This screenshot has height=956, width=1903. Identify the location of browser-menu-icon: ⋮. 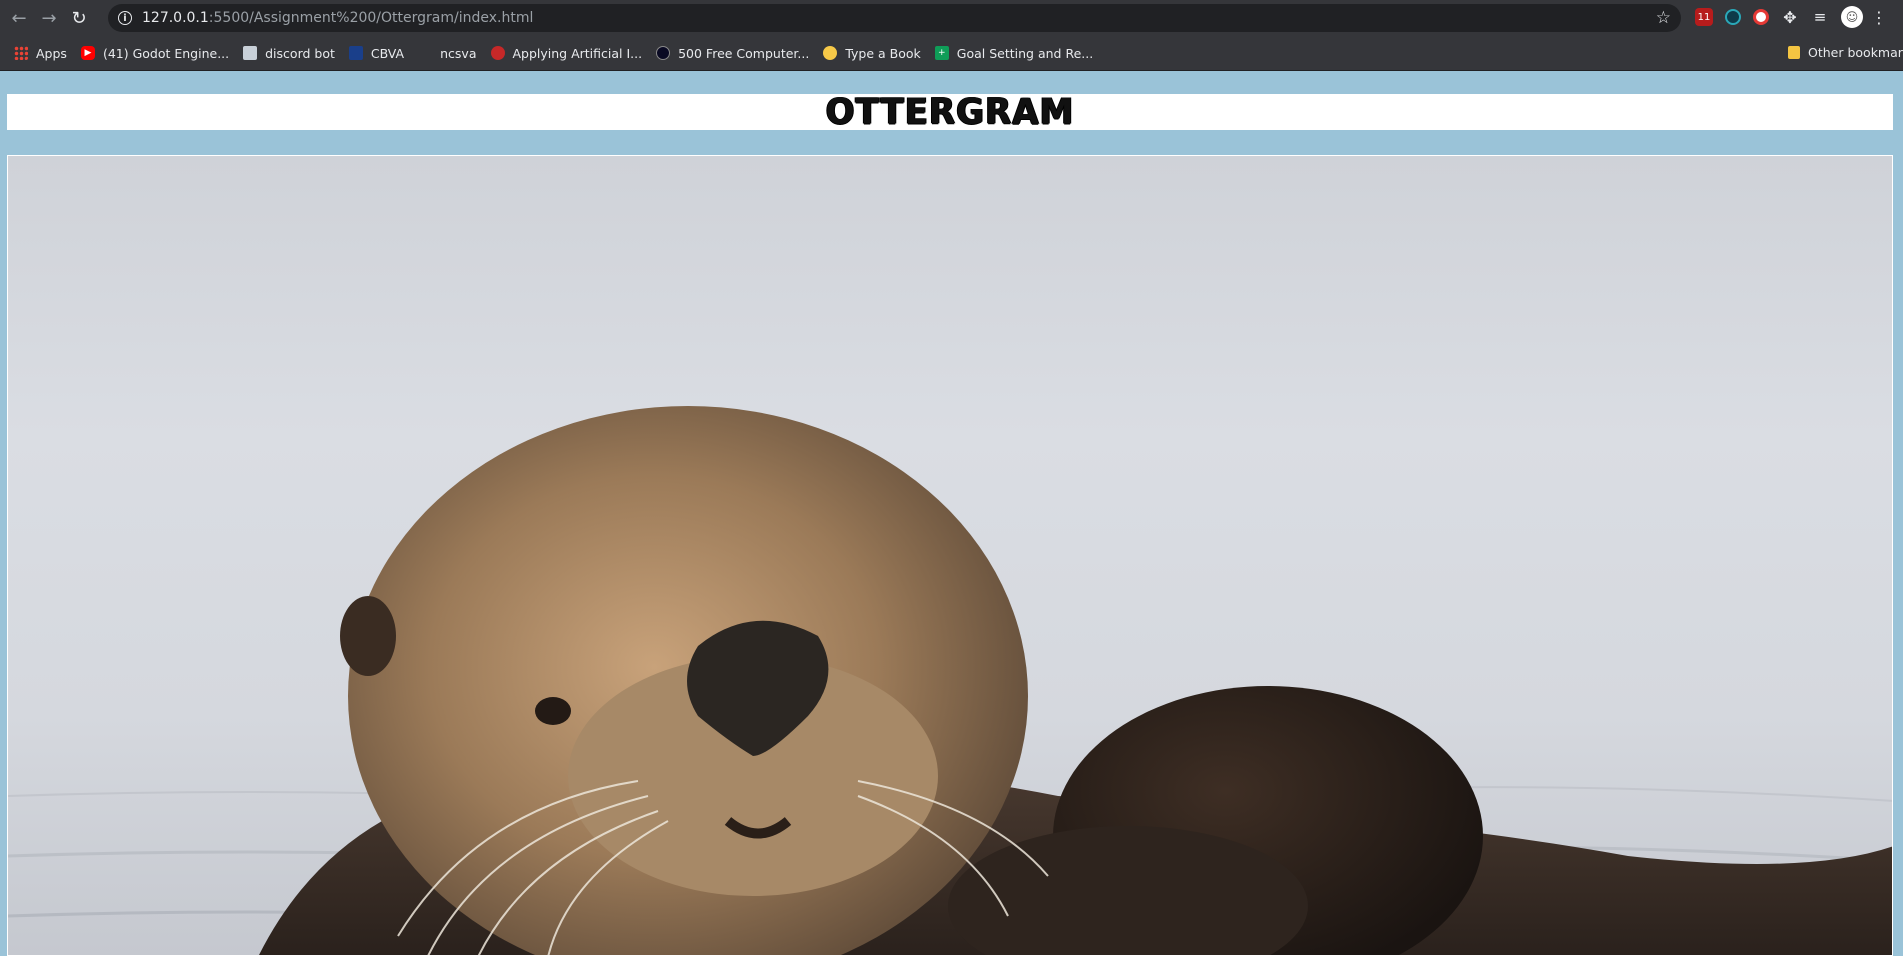
(1879, 17).